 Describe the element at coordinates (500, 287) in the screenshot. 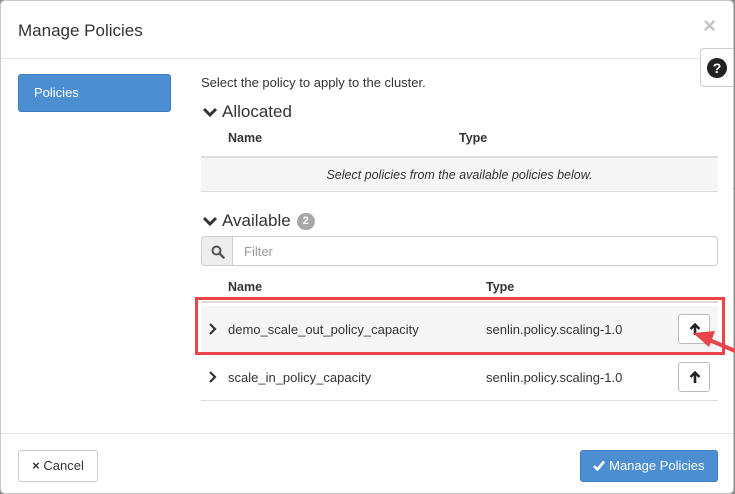

I see `available-col-type: Type` at that location.